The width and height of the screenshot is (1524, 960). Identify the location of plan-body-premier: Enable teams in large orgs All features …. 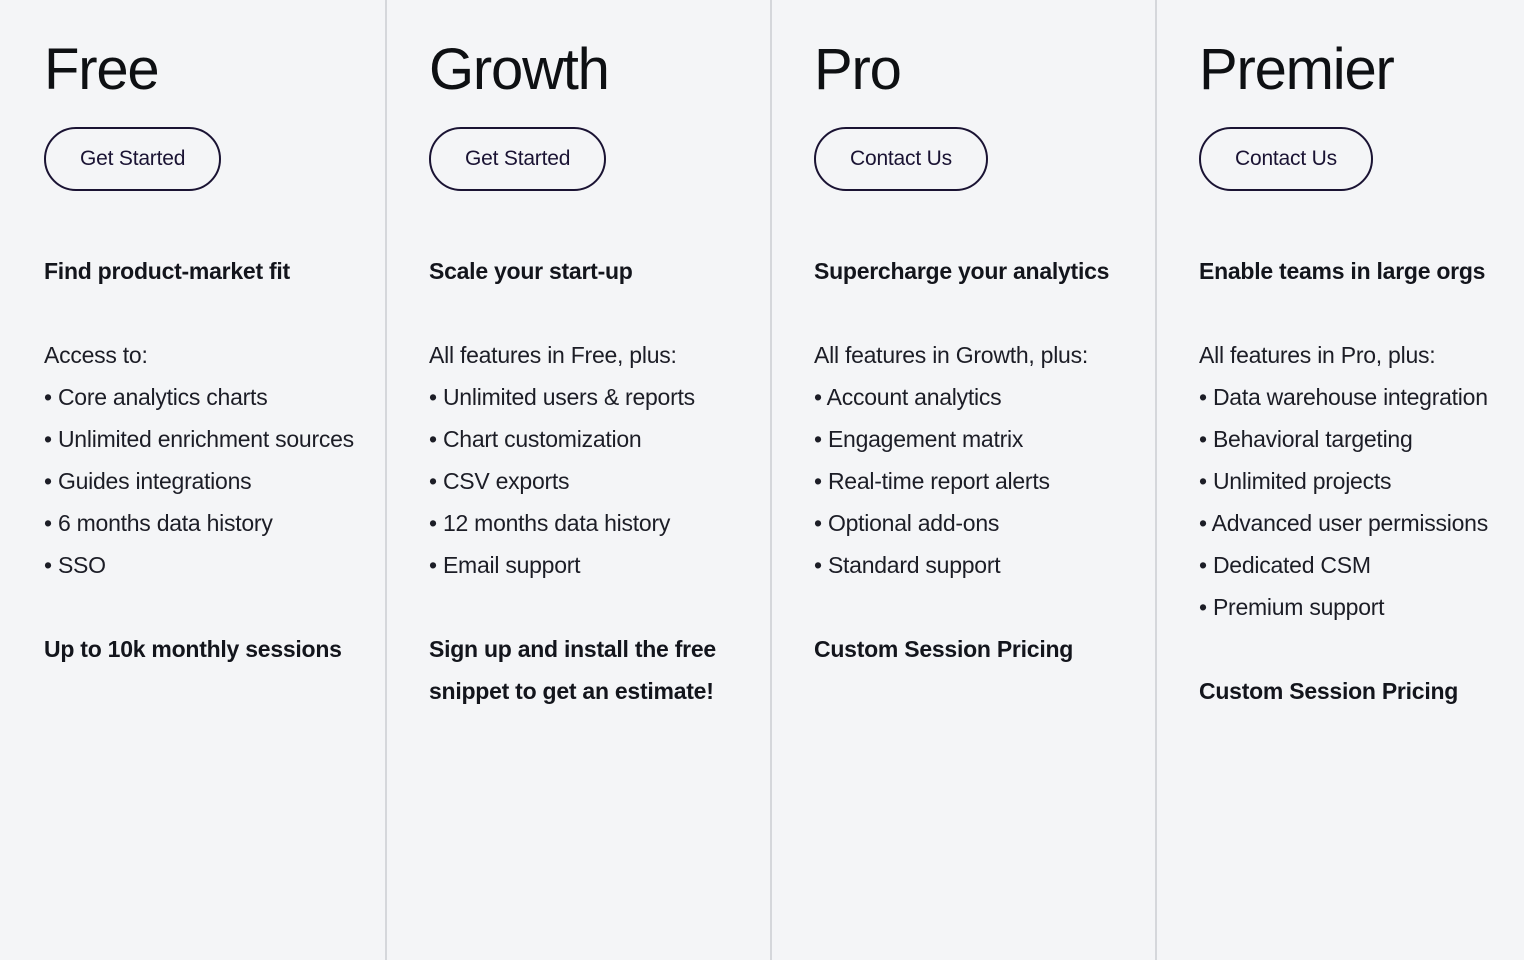
(1355, 481).